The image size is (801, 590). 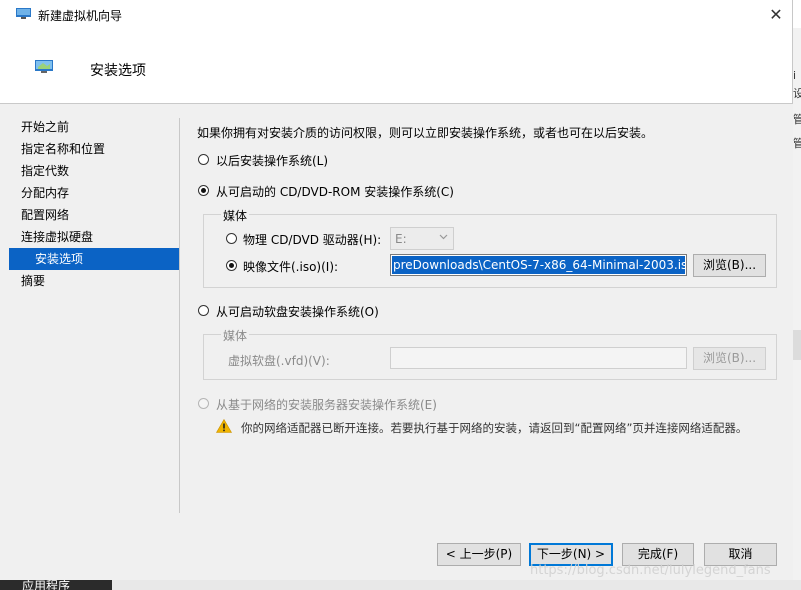 I want to click on nav-item-before-you-begin: 开始之前, so click(x=94, y=127).